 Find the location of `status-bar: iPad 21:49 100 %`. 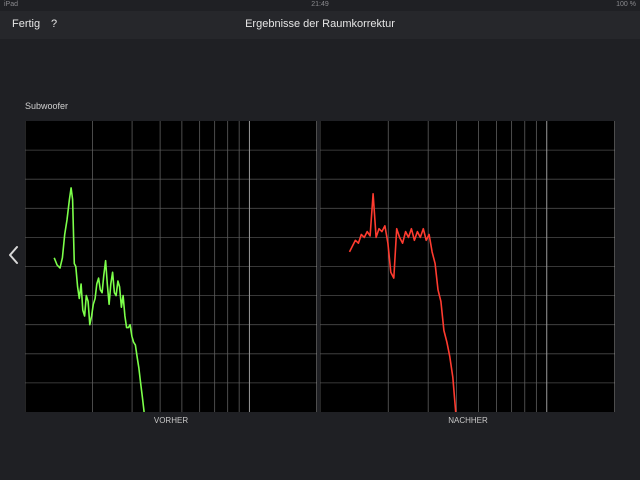

status-bar: iPad 21:49 100 % is located at coordinates (320, 5).